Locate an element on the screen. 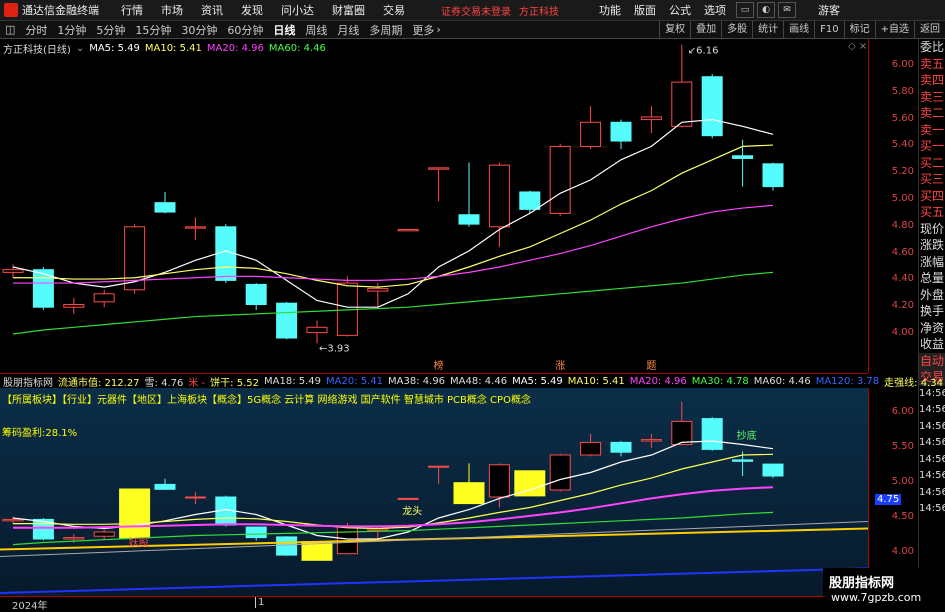 The width and height of the screenshot is (945, 612). price-tick: 5.20 is located at coordinates (902, 172).